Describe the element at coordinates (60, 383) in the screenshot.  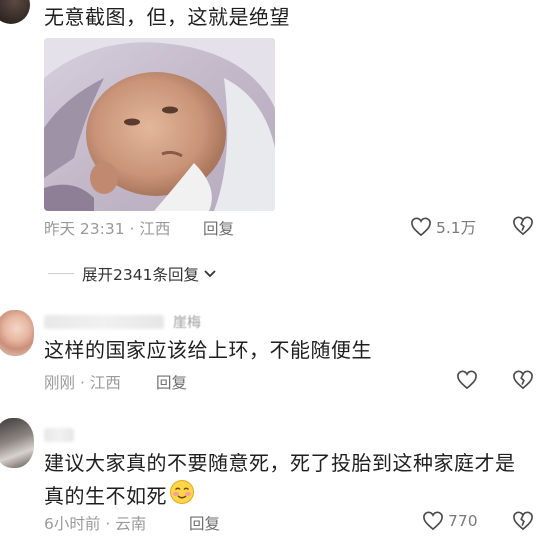
I see `comment-time: 刚刚` at that location.